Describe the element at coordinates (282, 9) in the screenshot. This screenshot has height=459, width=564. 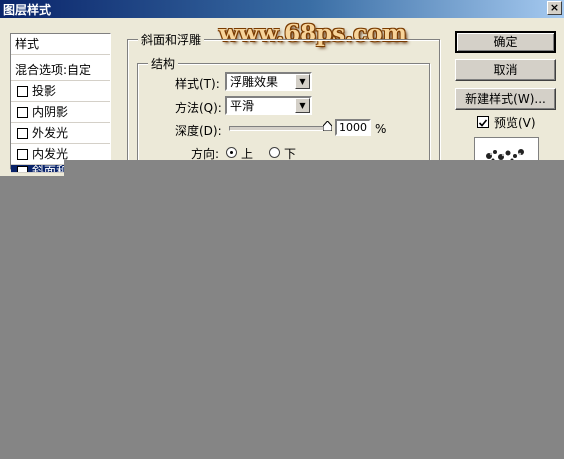
I see `title-bar: 图层样式 ×` at that location.